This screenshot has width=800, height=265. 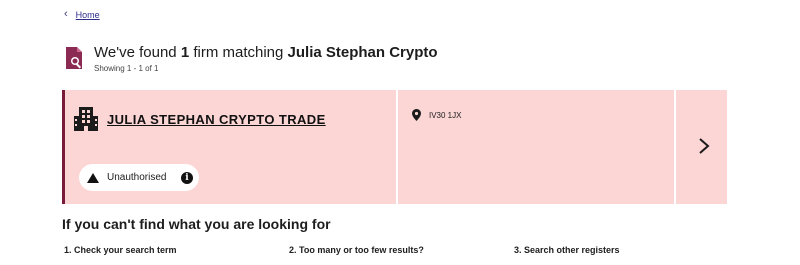 I want to click on chevron-left-icon: ‹, so click(x=66, y=14).